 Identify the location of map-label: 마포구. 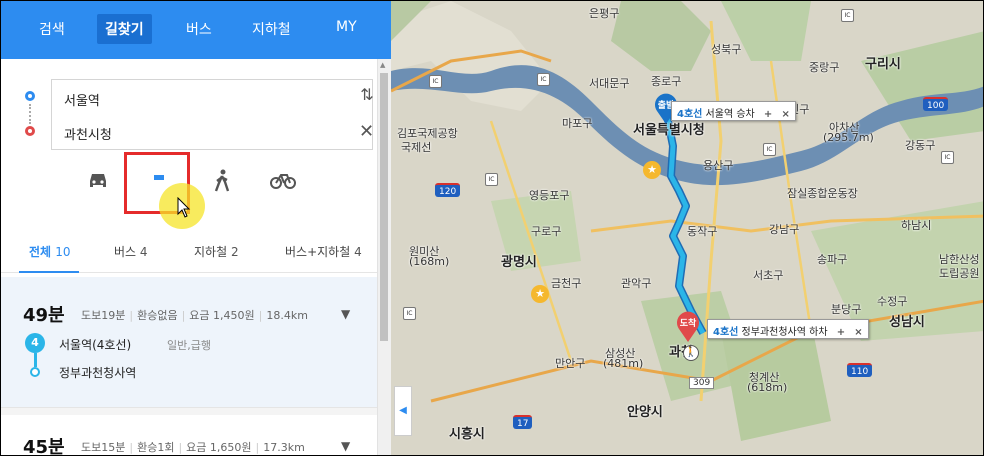
(577, 123).